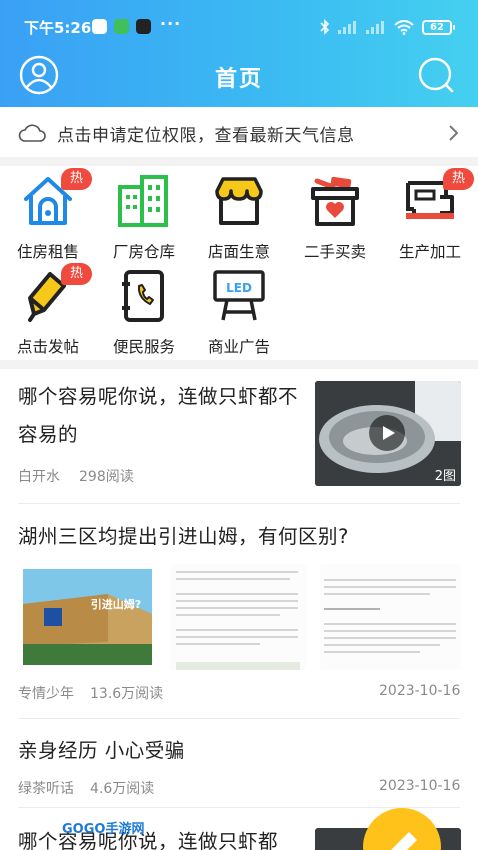 Image resolution: width=478 pixels, height=850 pixels. Describe the element at coordinates (47, 347) in the screenshot. I see `category-label: 点击发帖` at that location.